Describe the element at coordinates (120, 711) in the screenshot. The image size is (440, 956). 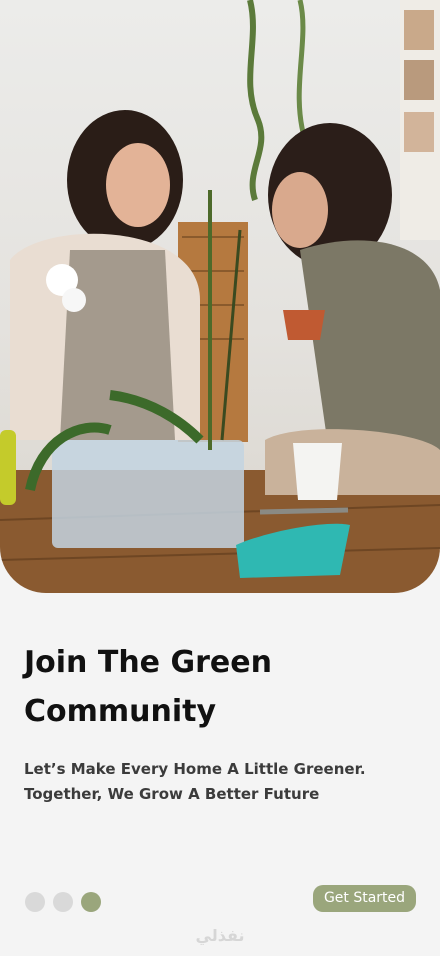
I see `page-title-line2: Community` at that location.